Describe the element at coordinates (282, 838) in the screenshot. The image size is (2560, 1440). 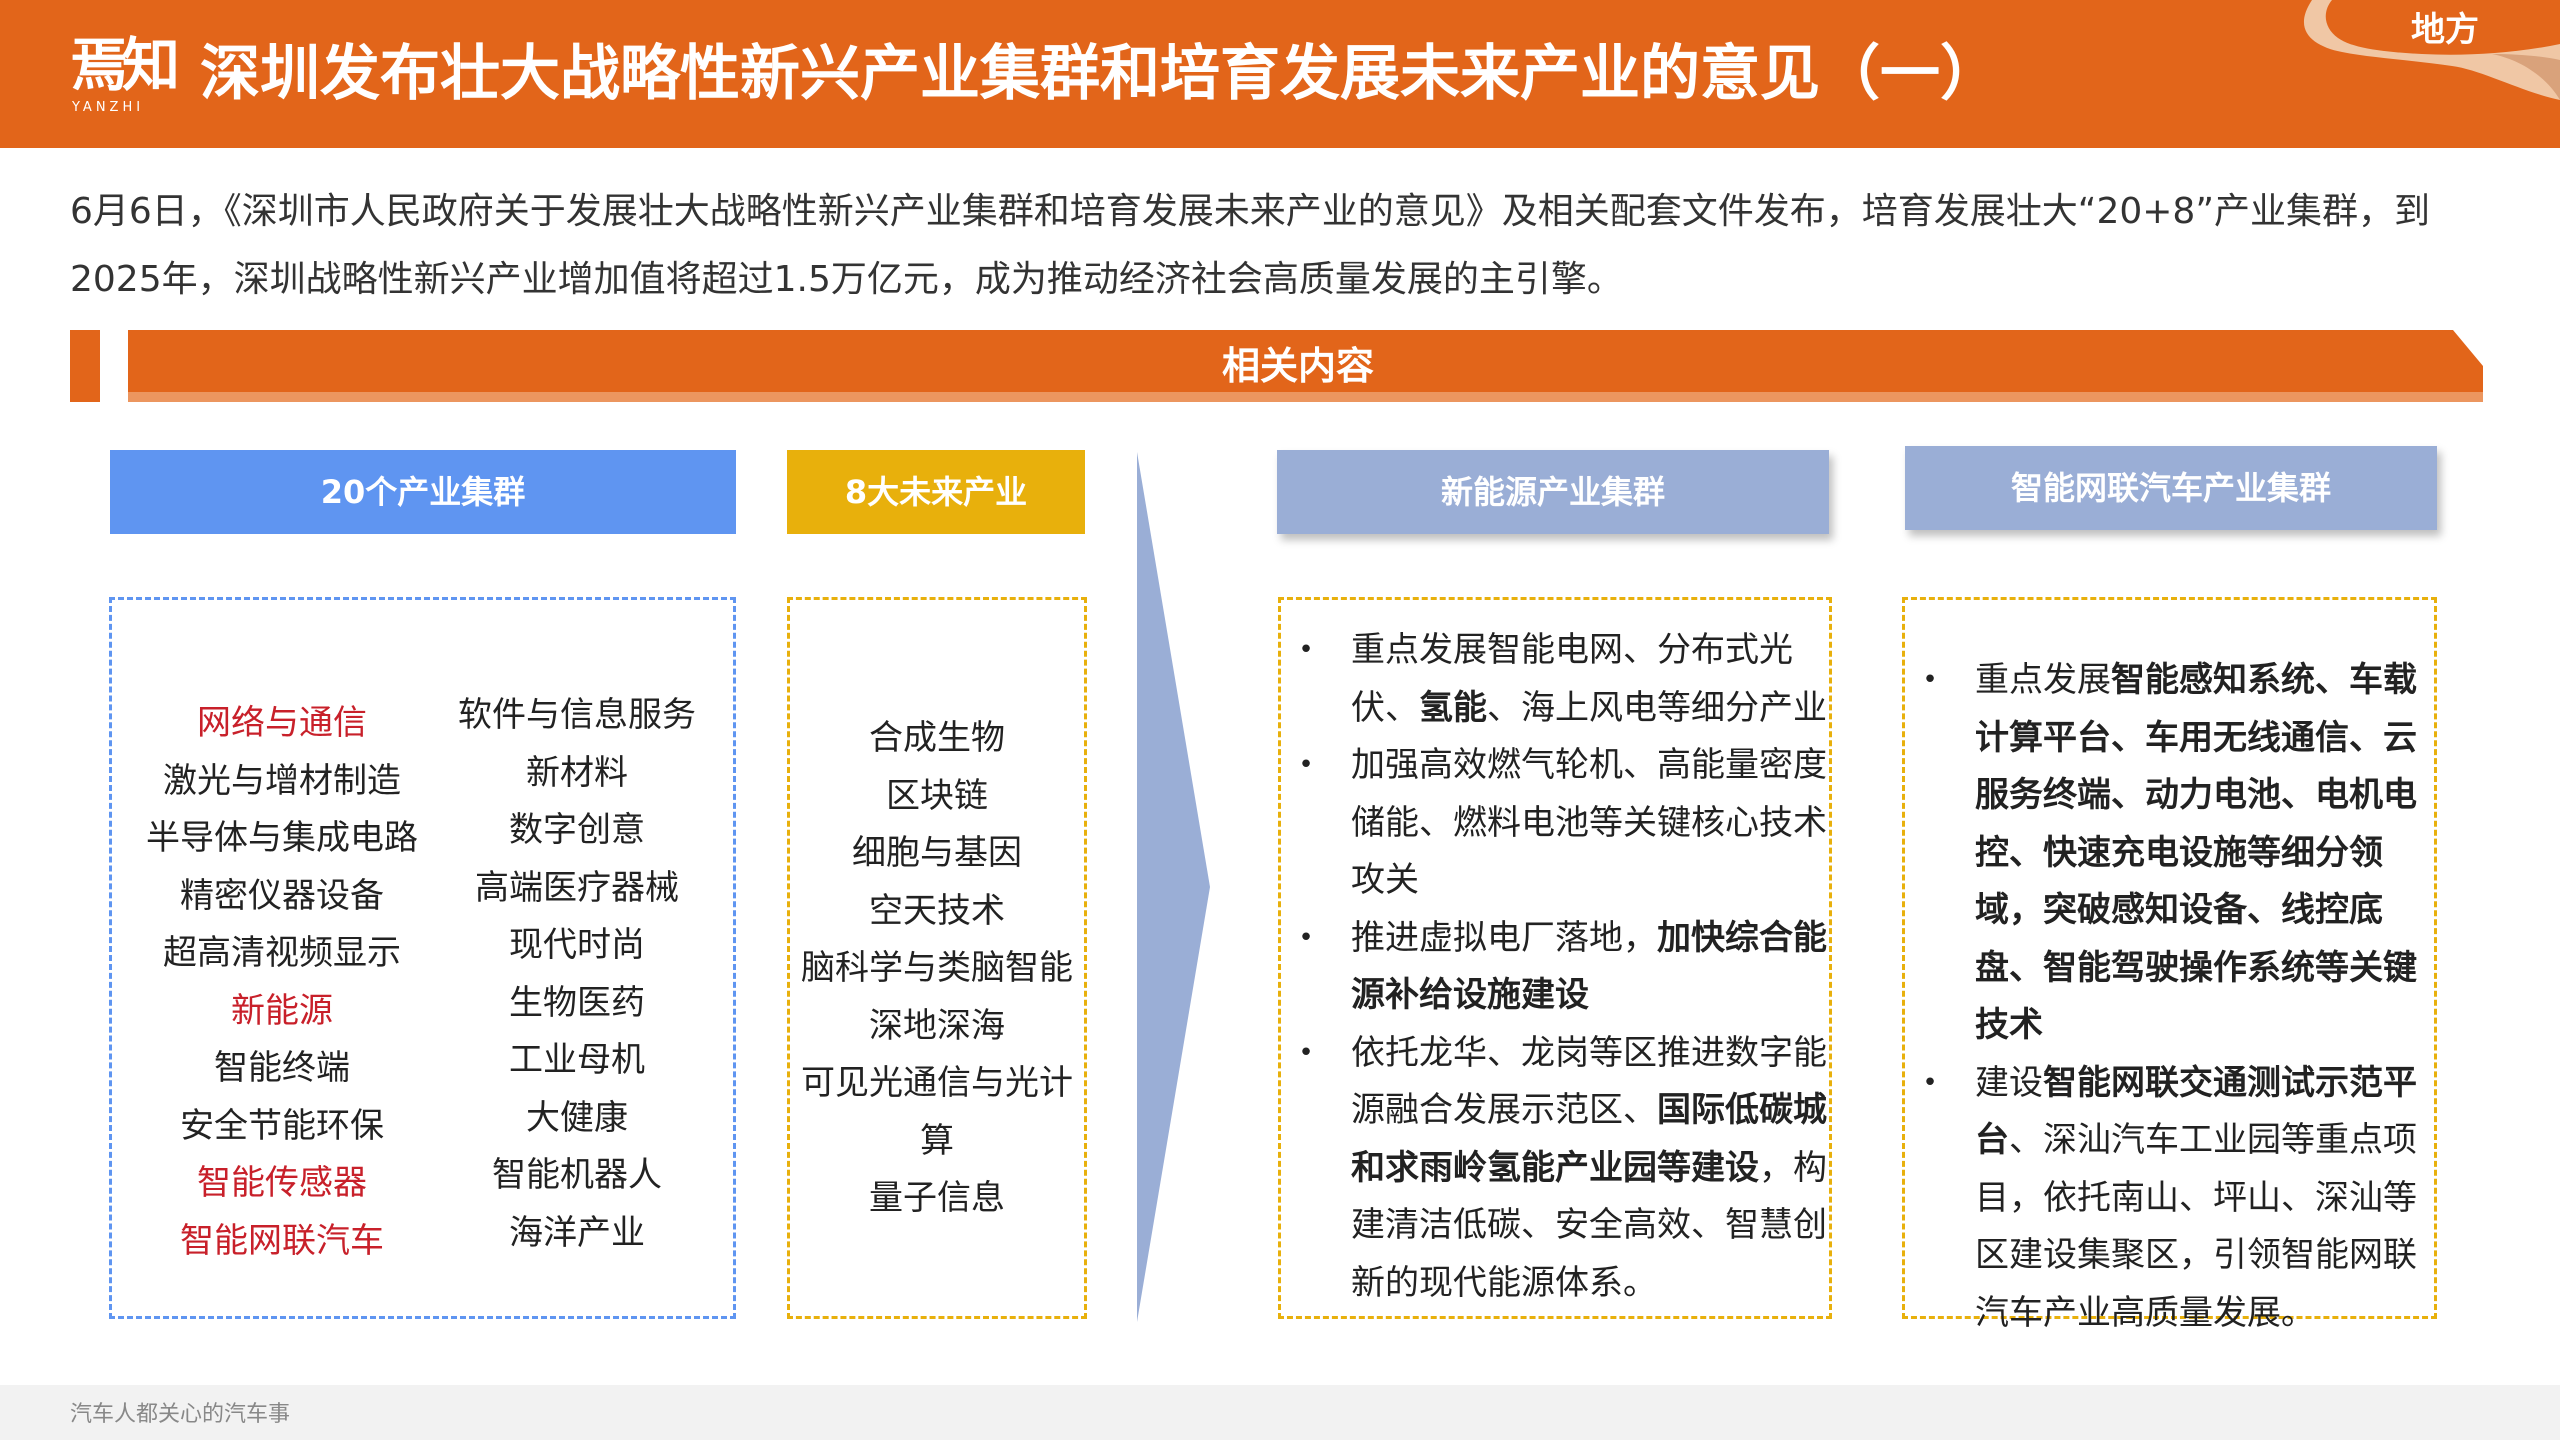
I see `cluster-item: 半导体与集成电路` at that location.